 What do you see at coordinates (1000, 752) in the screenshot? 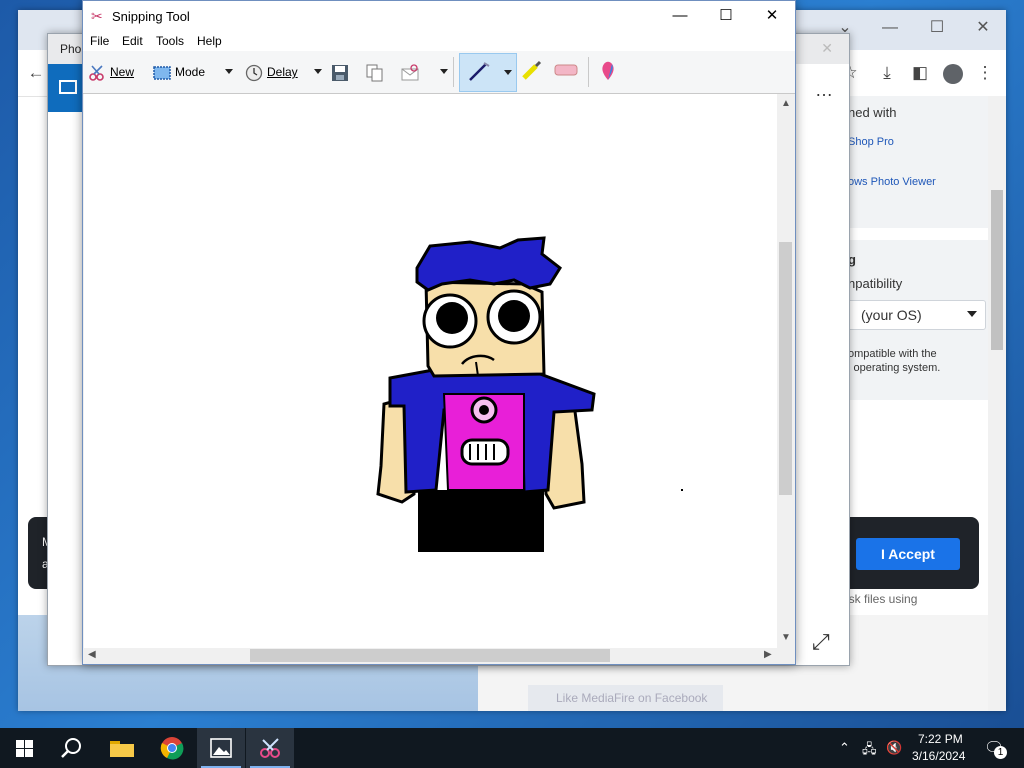
I see `notification-badge: 1` at bounding box center [1000, 752].